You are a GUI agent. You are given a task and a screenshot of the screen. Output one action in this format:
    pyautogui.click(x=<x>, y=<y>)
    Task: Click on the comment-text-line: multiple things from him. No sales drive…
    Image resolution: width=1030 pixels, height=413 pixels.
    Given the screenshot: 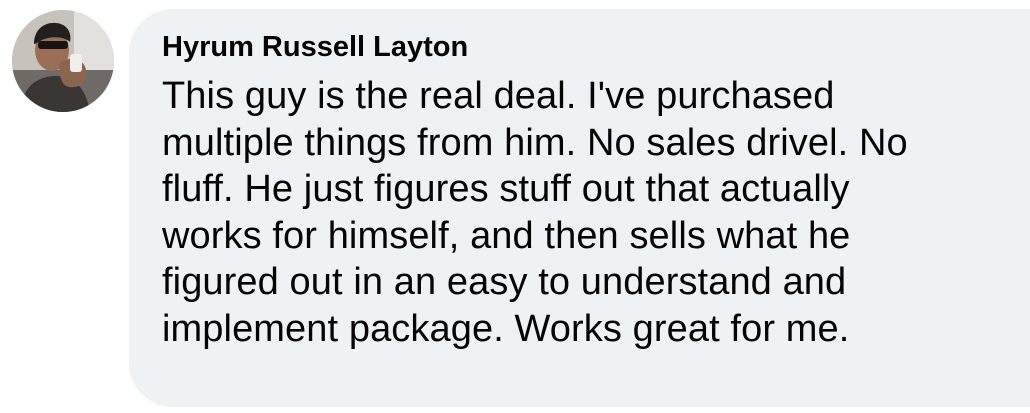 What is the action you would take?
    pyautogui.click(x=535, y=142)
    